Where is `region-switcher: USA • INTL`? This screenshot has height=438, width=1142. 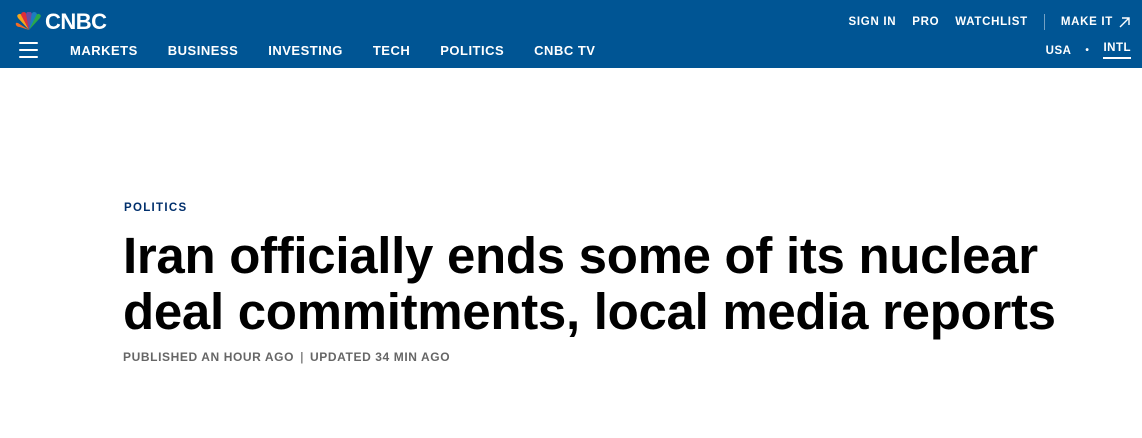
region-switcher: USA • INTL is located at coordinates (1088, 50).